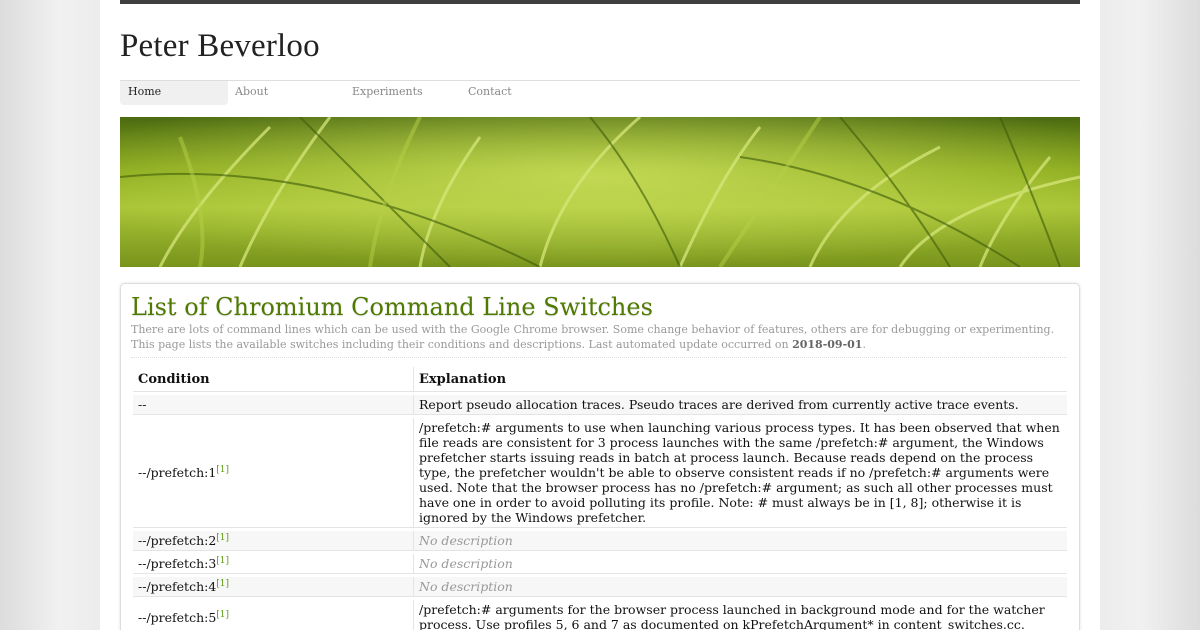 The width and height of the screenshot is (1200, 630). Describe the element at coordinates (220, 46) in the screenshot. I see `site-title: Peter Beverloo` at that location.